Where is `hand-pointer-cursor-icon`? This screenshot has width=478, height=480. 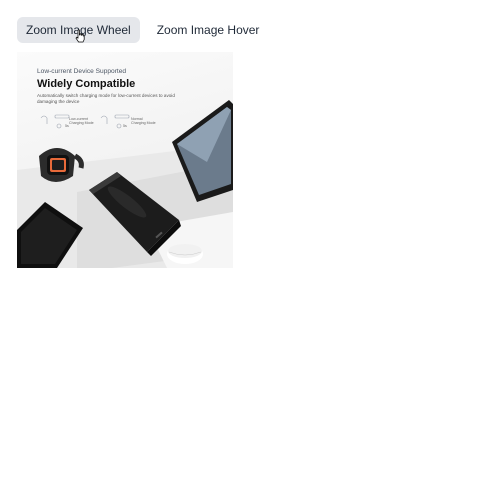
hand-pointer-cursor-icon is located at coordinates (80, 36).